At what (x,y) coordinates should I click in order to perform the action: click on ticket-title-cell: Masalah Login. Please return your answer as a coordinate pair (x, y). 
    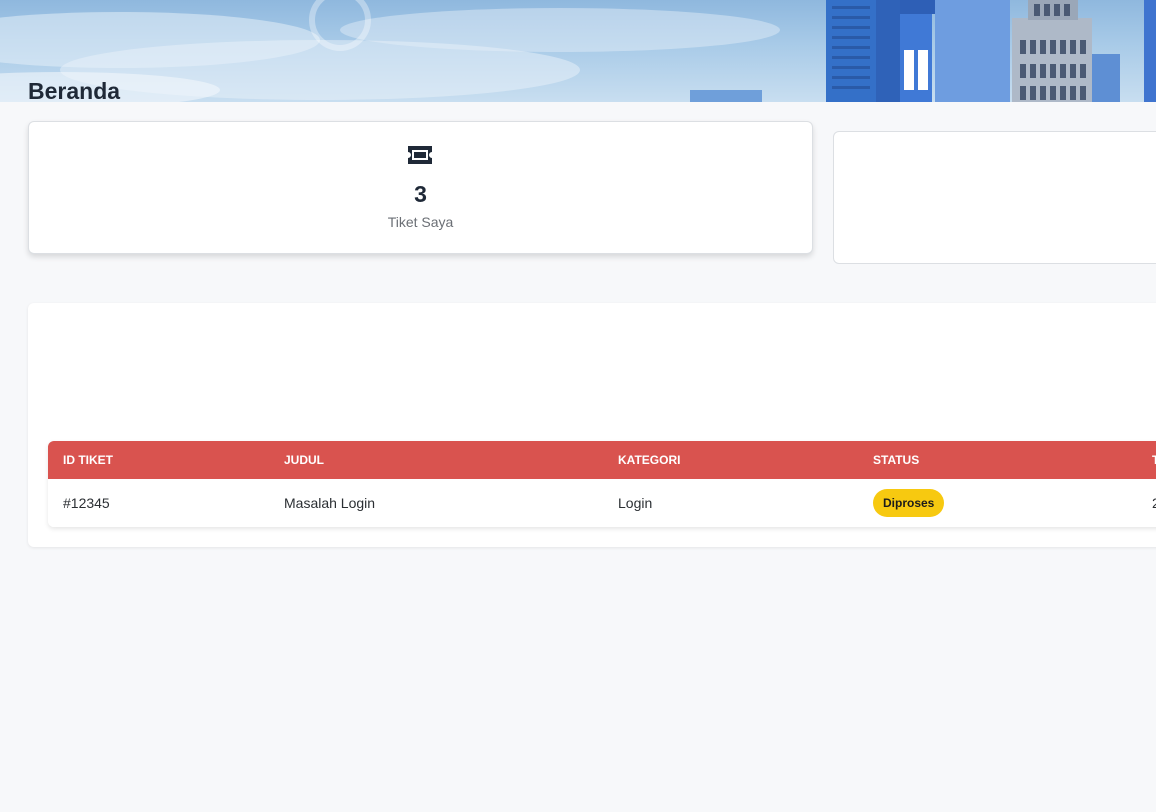
    Looking at the image, I should click on (330, 503).